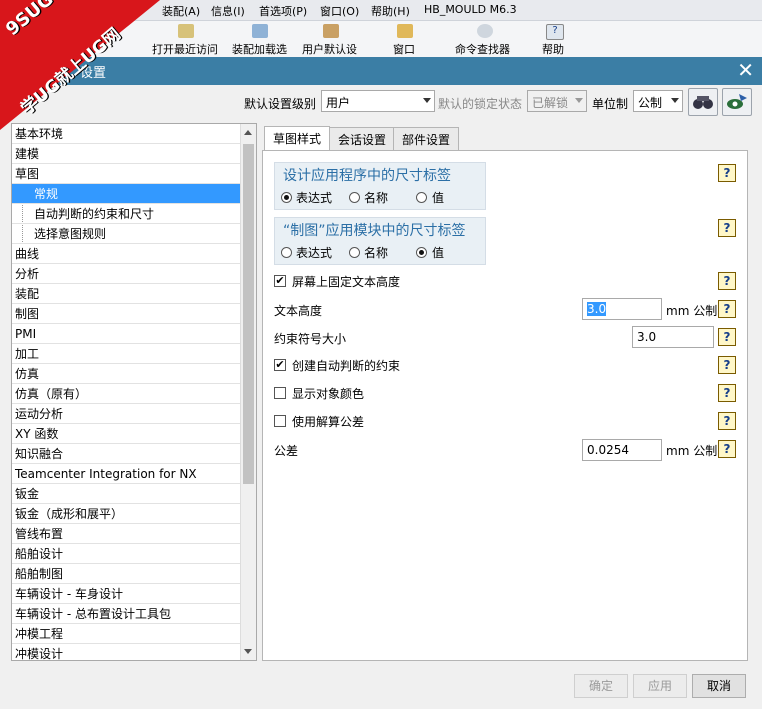  Describe the element at coordinates (127, 274) in the screenshot. I see `tree-item: 分析` at that location.